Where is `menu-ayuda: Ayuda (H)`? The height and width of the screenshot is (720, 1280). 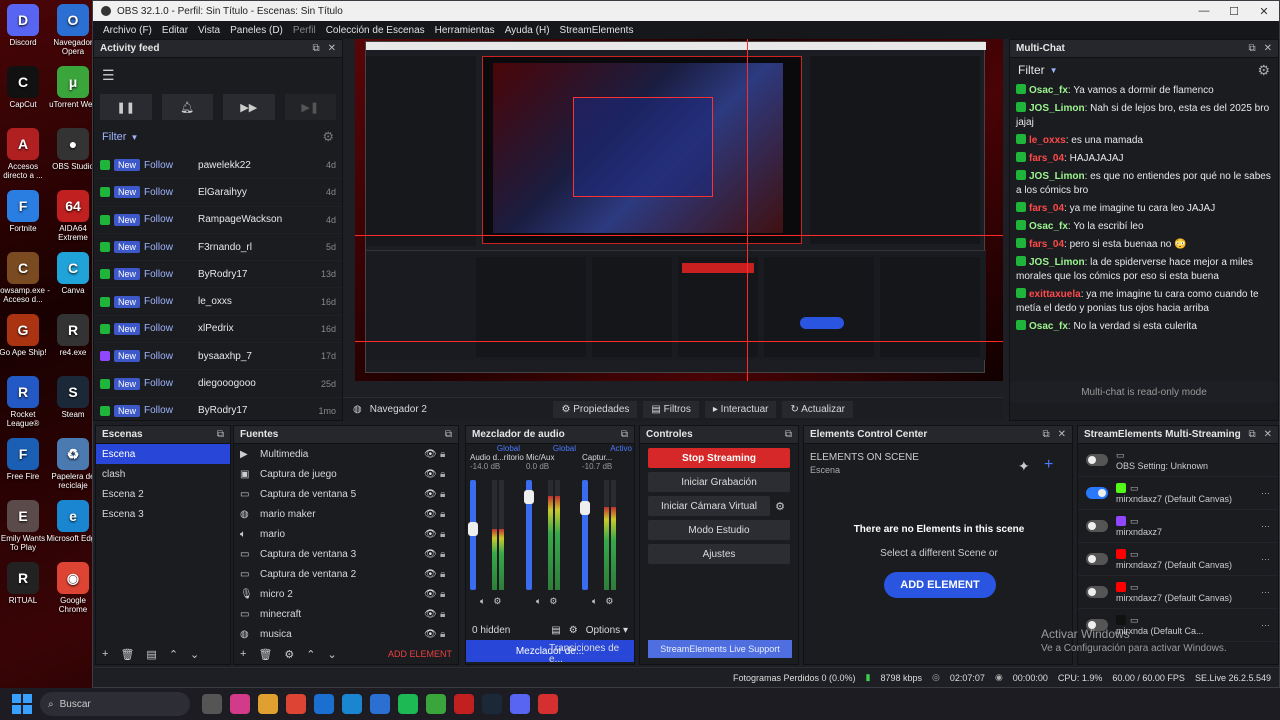
menu-ayuda: Ayuda (H) is located at coordinates (527, 30).